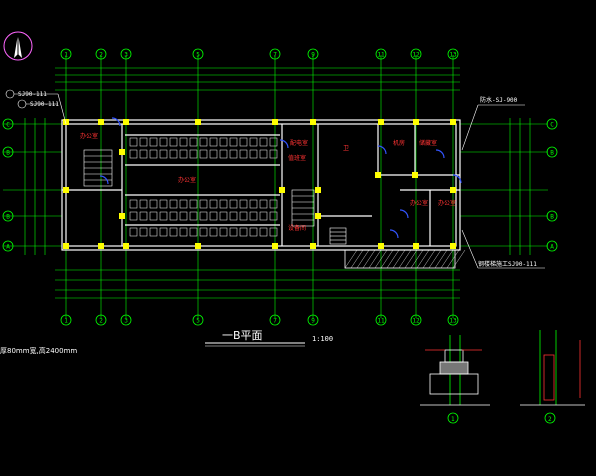 This screenshot has height=476, width=596. Describe the element at coordinates (66, 321) in the screenshot. I see `grid-axis-label: 1` at that location.